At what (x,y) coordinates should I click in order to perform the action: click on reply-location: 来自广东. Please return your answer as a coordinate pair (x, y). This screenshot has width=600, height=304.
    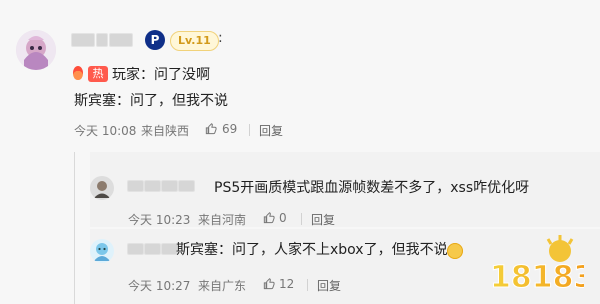
    Looking at the image, I should click on (222, 286).